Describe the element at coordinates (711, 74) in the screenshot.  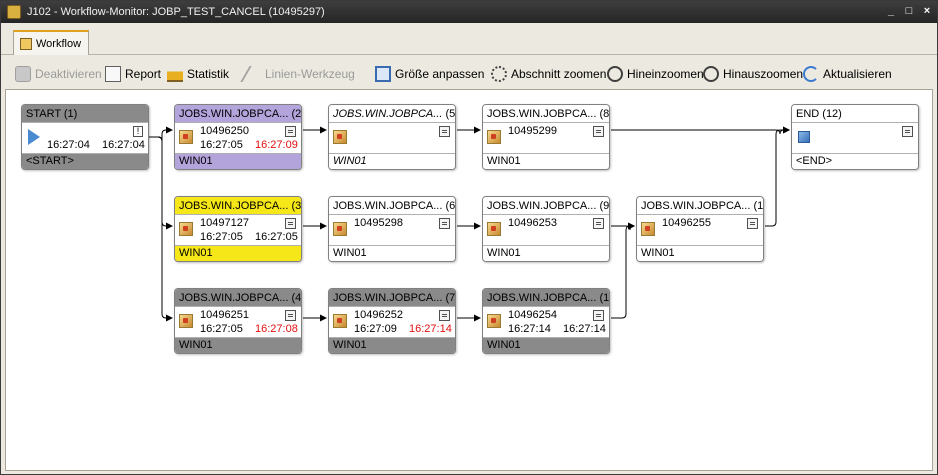
I see `zoom-out-icon` at that location.